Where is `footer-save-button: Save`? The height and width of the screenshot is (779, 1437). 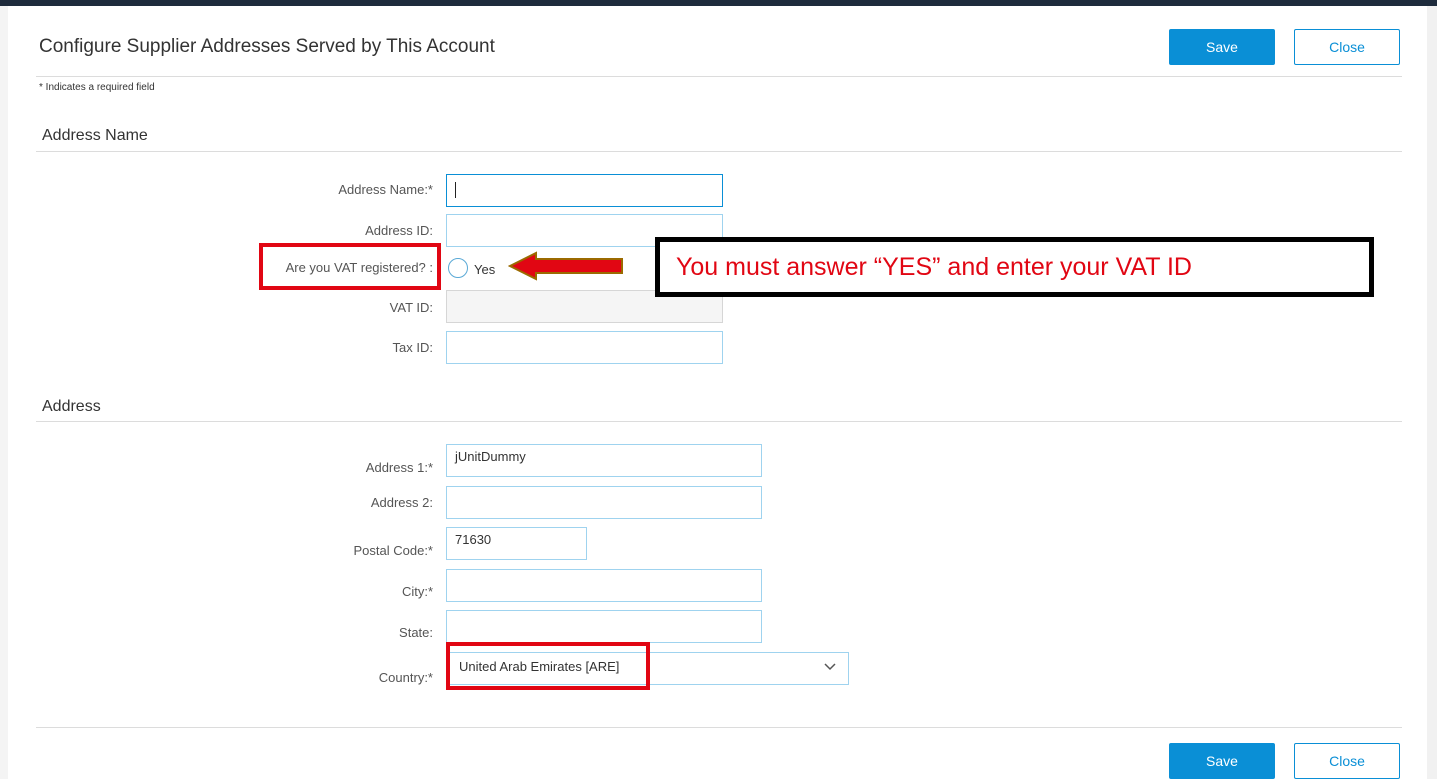 footer-save-button: Save is located at coordinates (1222, 761).